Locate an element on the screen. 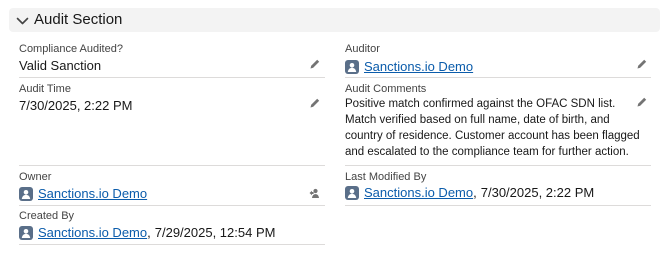  audit-section-header: Audit Section is located at coordinates (334, 20).